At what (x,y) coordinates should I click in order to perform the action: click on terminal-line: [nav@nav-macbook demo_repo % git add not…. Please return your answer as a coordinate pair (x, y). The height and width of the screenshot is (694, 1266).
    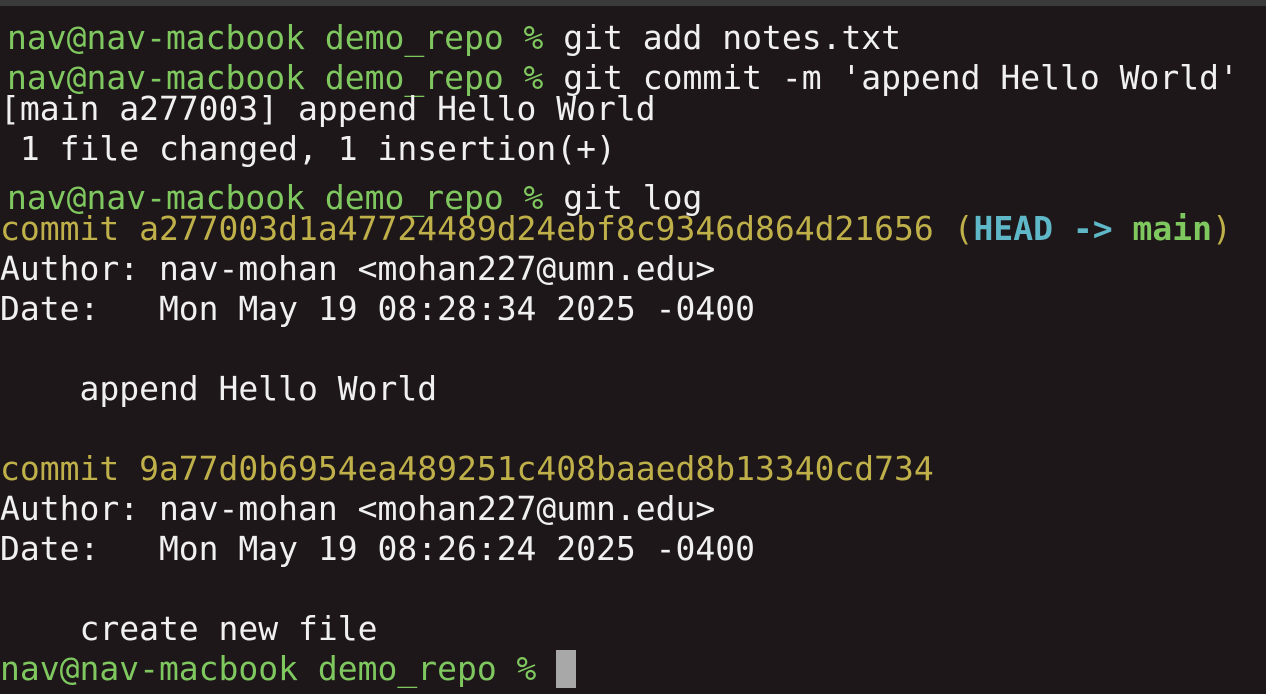
    Looking at the image, I should click on (633, 33).